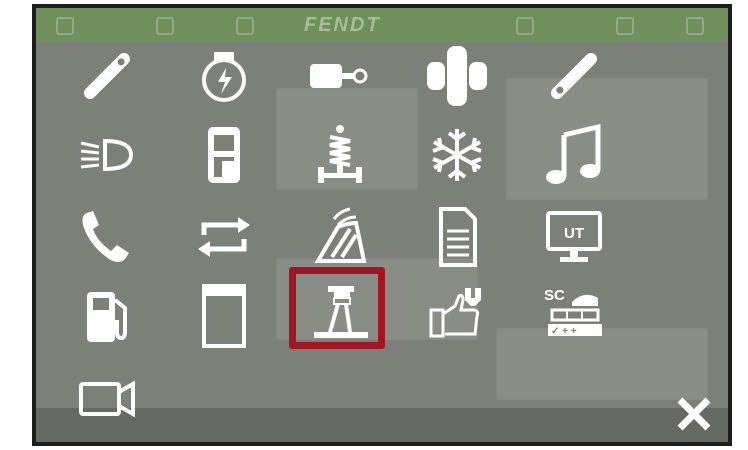  I want to click on lift-icon, so click(341, 312).